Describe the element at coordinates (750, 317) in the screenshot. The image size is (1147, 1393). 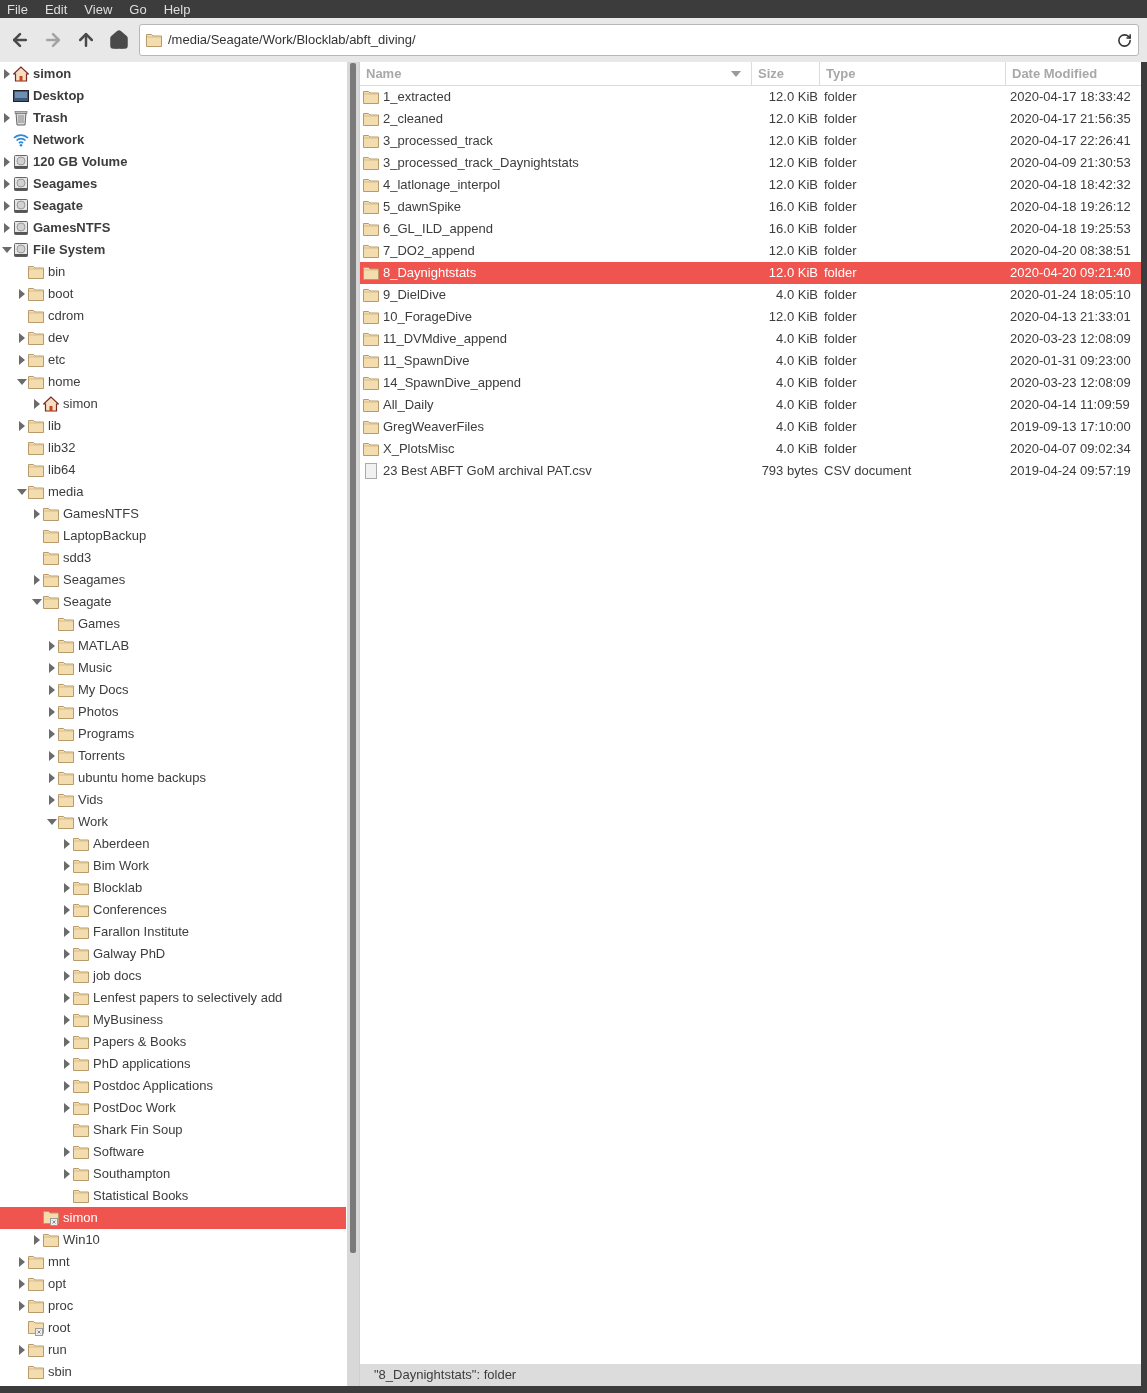
I see `file-row: 10_ForageDive 12.0 KiB folder 2020-04-13 21:33:01` at that location.